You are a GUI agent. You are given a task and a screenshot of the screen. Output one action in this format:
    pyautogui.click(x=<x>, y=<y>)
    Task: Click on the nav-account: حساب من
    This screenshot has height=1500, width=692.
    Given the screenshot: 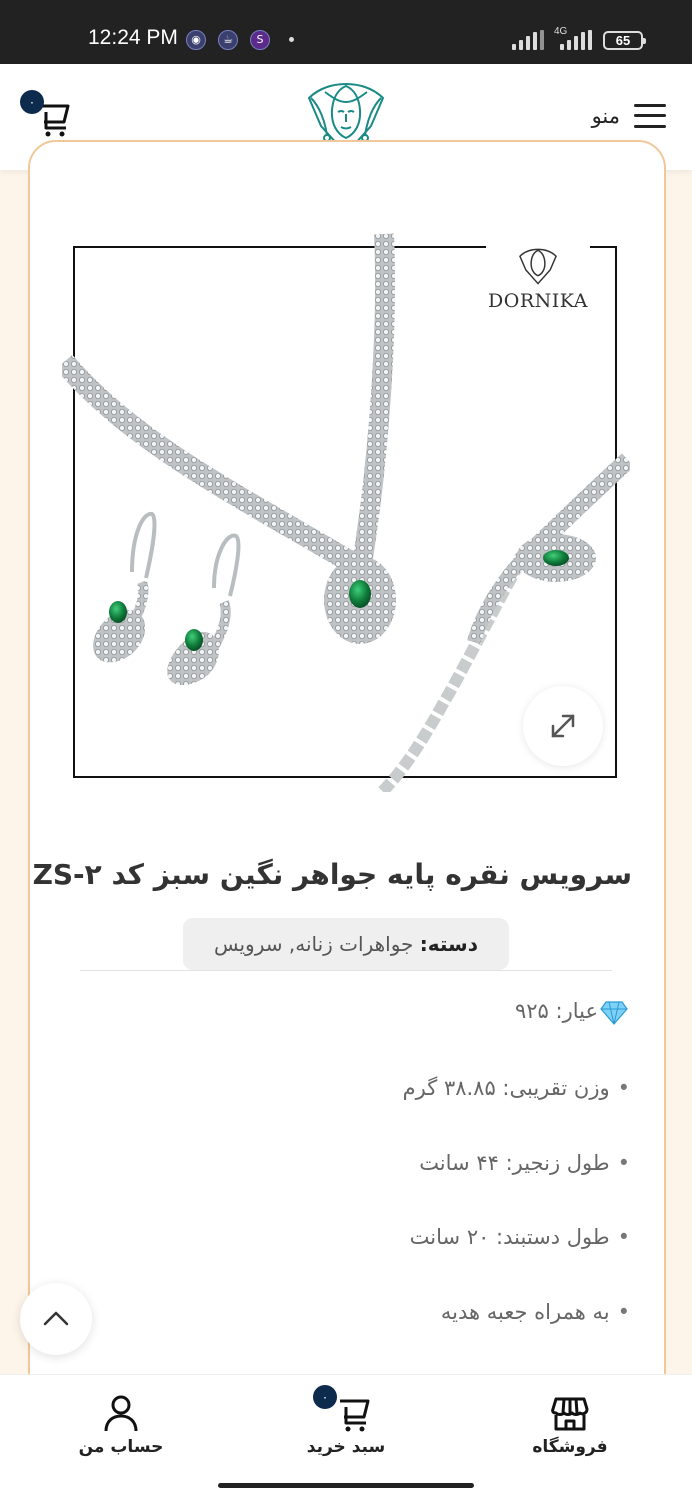 What is the action you would take?
    pyautogui.click(x=121, y=1424)
    